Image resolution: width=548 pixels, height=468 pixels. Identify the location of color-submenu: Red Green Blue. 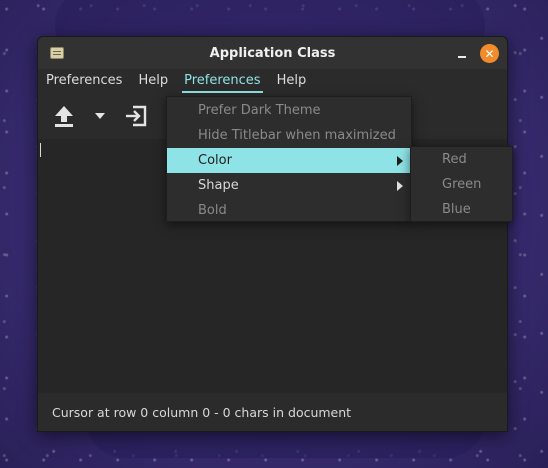
(461, 184).